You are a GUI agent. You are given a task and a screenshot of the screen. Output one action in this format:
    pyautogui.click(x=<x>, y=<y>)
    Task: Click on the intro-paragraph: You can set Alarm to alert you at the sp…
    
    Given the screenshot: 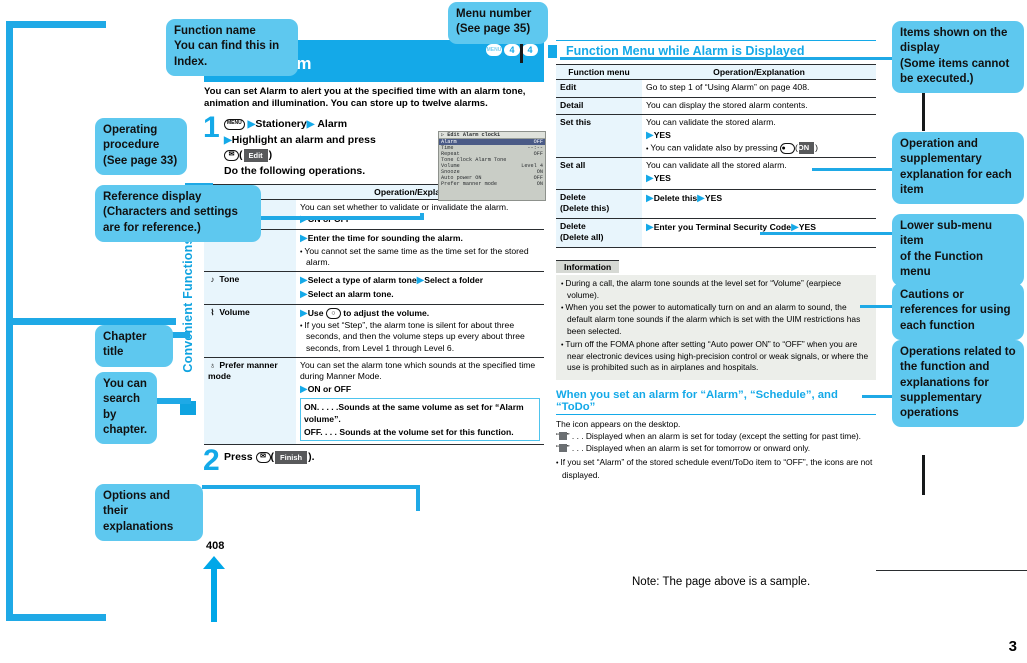 What is the action you would take?
    pyautogui.click(x=365, y=98)
    